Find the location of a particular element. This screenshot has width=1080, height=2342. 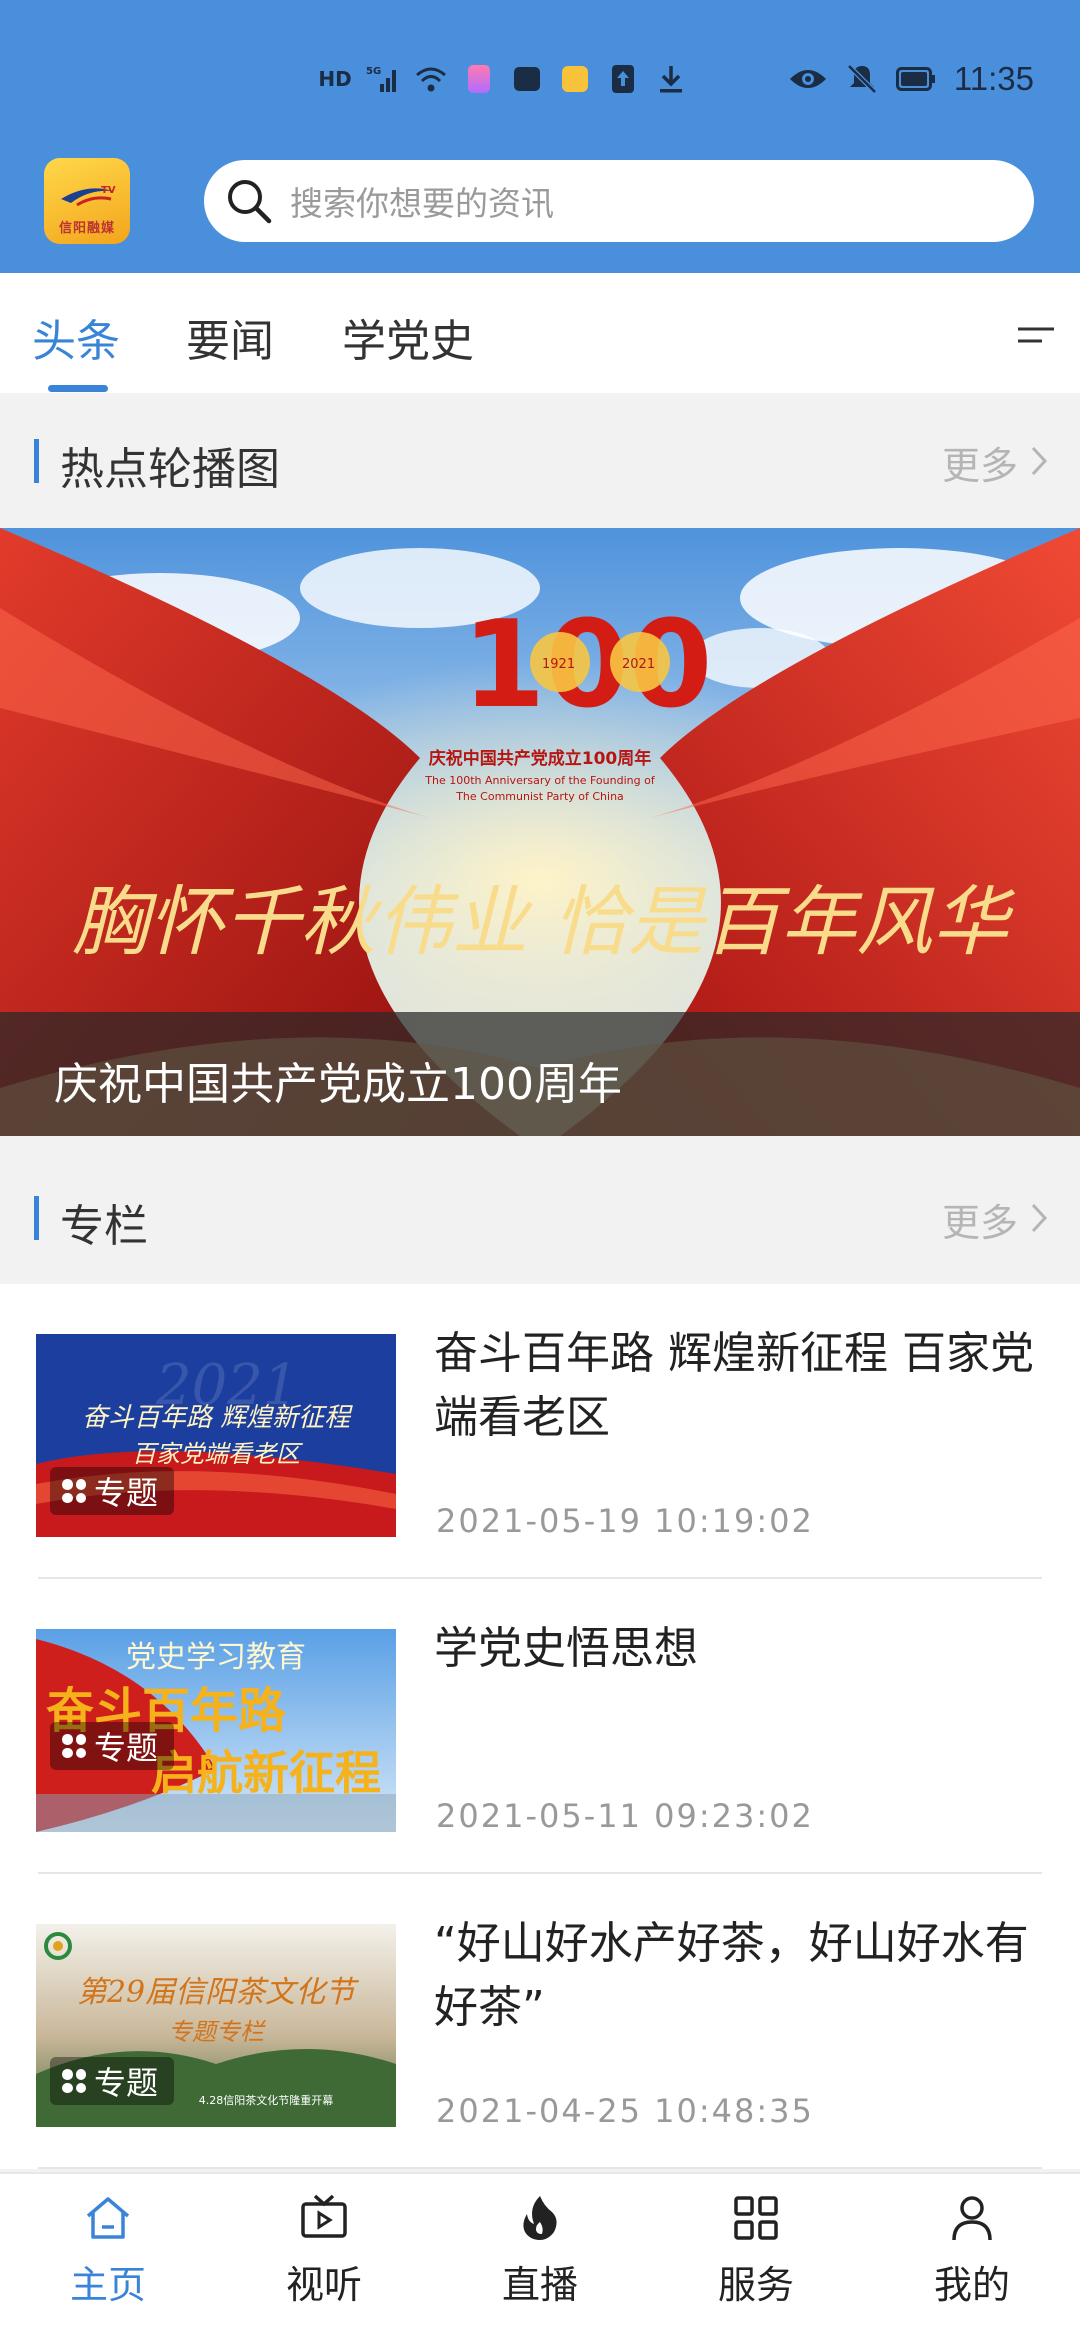

article-date: 2021-05-19 10:19:02 is located at coordinates (625, 1521).